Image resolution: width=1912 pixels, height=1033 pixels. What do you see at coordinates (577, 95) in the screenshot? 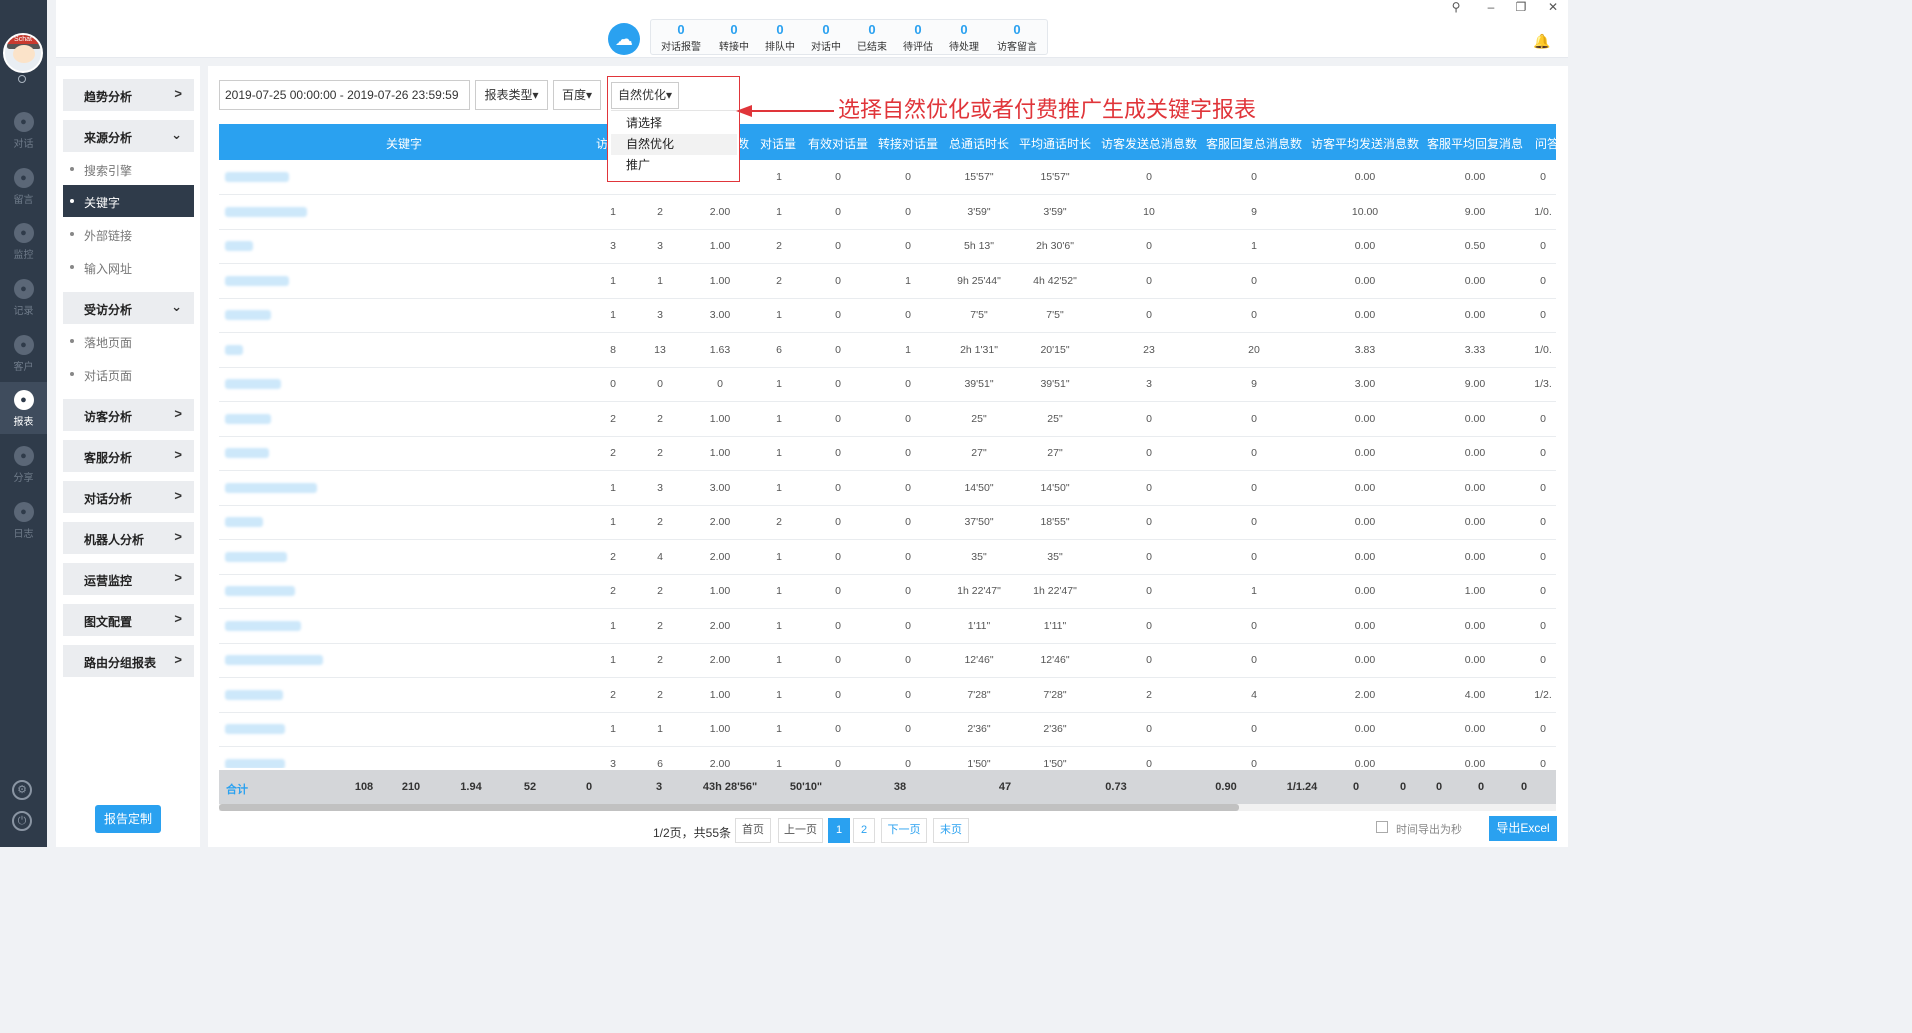
I see `search-engine-select: 百度▾` at bounding box center [577, 95].